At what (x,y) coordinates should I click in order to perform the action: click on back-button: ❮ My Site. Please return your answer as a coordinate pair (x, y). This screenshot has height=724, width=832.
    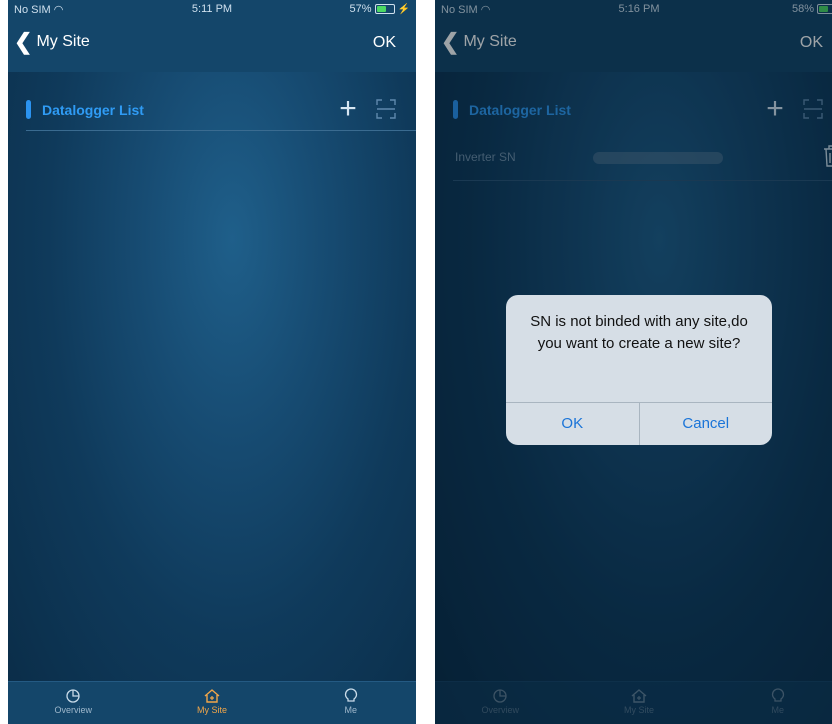
    Looking at the image, I should click on (52, 41).